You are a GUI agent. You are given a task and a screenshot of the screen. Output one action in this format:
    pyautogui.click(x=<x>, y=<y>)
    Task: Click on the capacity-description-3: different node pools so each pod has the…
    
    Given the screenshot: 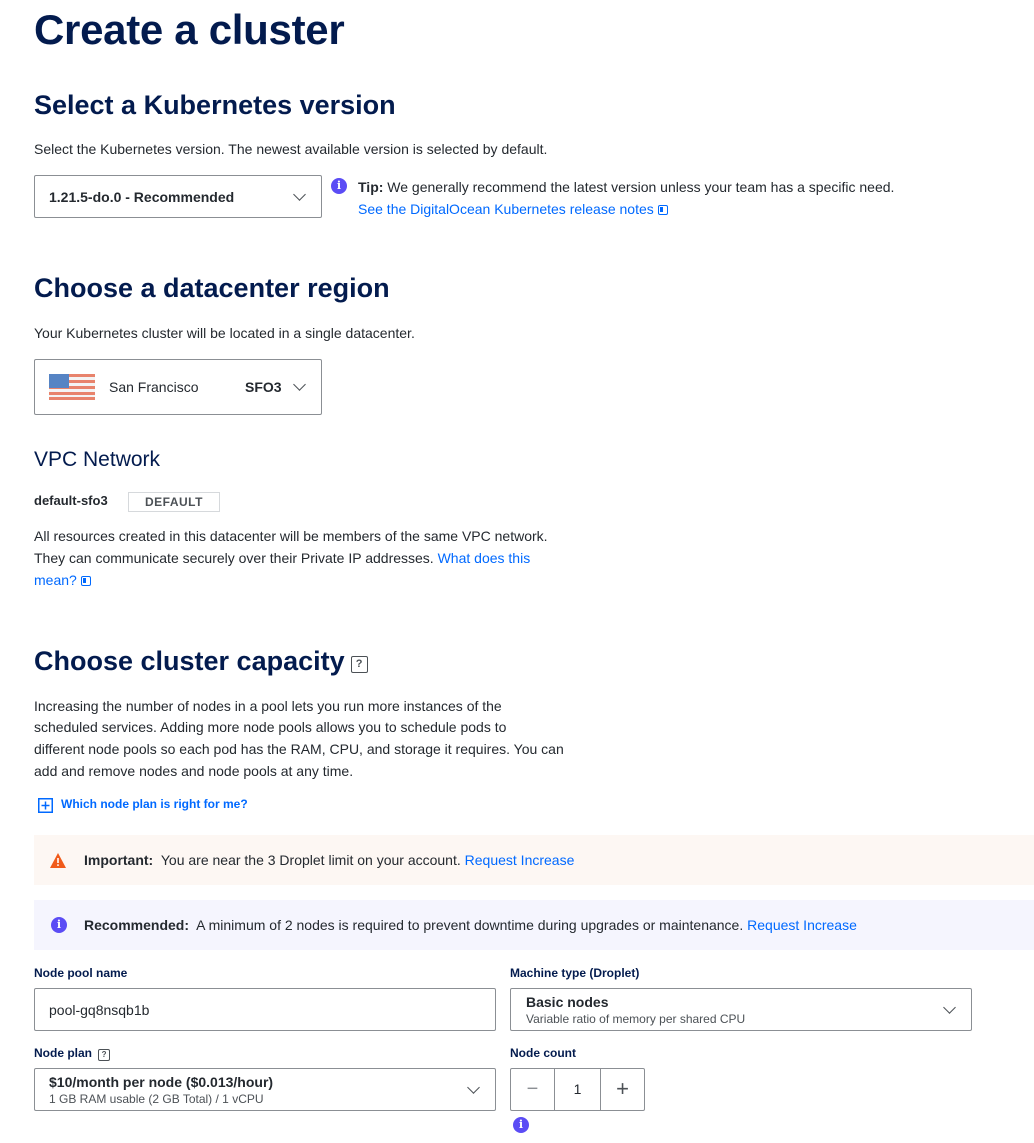 What is the action you would take?
    pyautogui.click(x=299, y=749)
    